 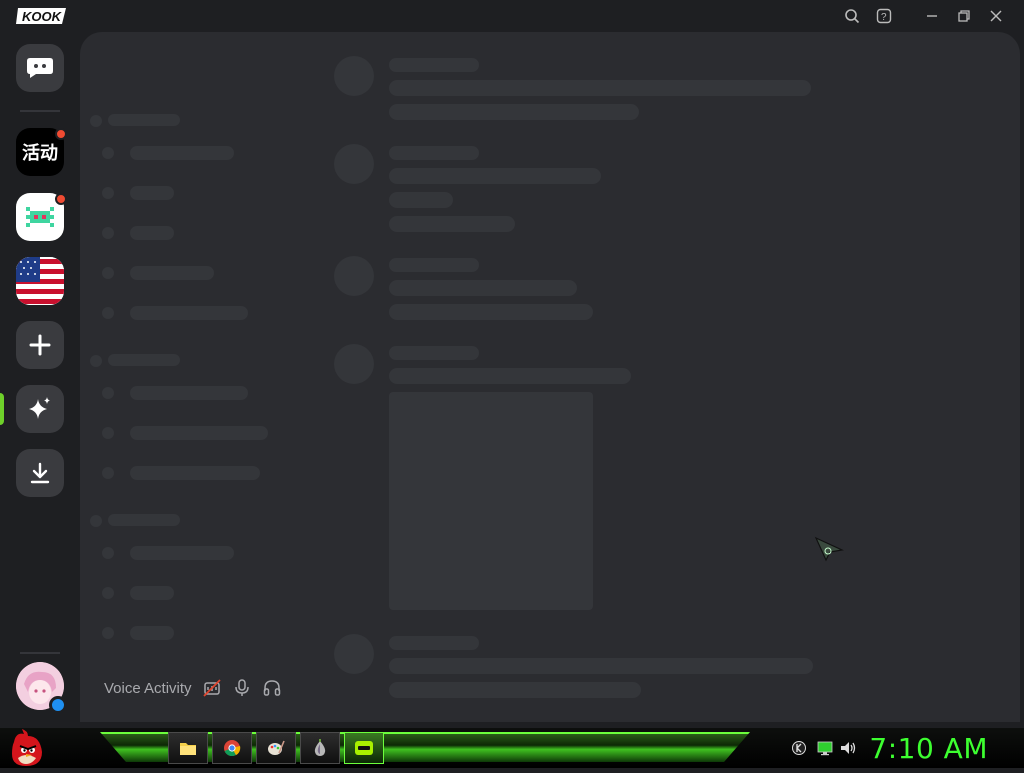 What do you see at coordinates (799, 748) in the screenshot?
I see `kook-tray-icon` at bounding box center [799, 748].